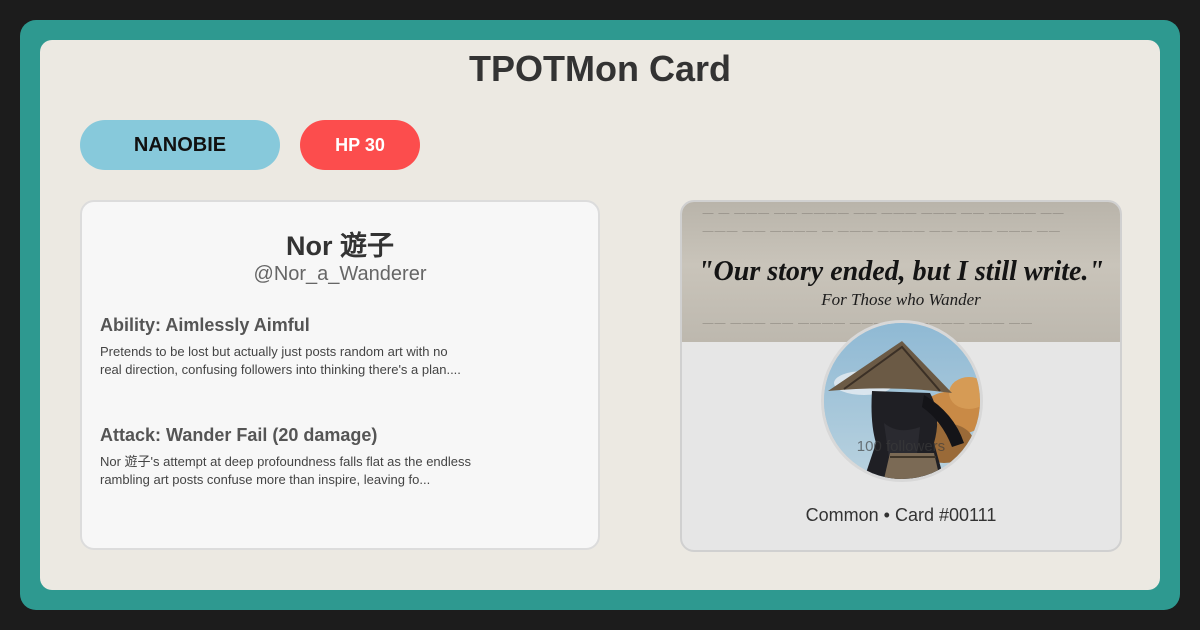 The image size is (1200, 630). I want to click on avatar, so click(902, 401).